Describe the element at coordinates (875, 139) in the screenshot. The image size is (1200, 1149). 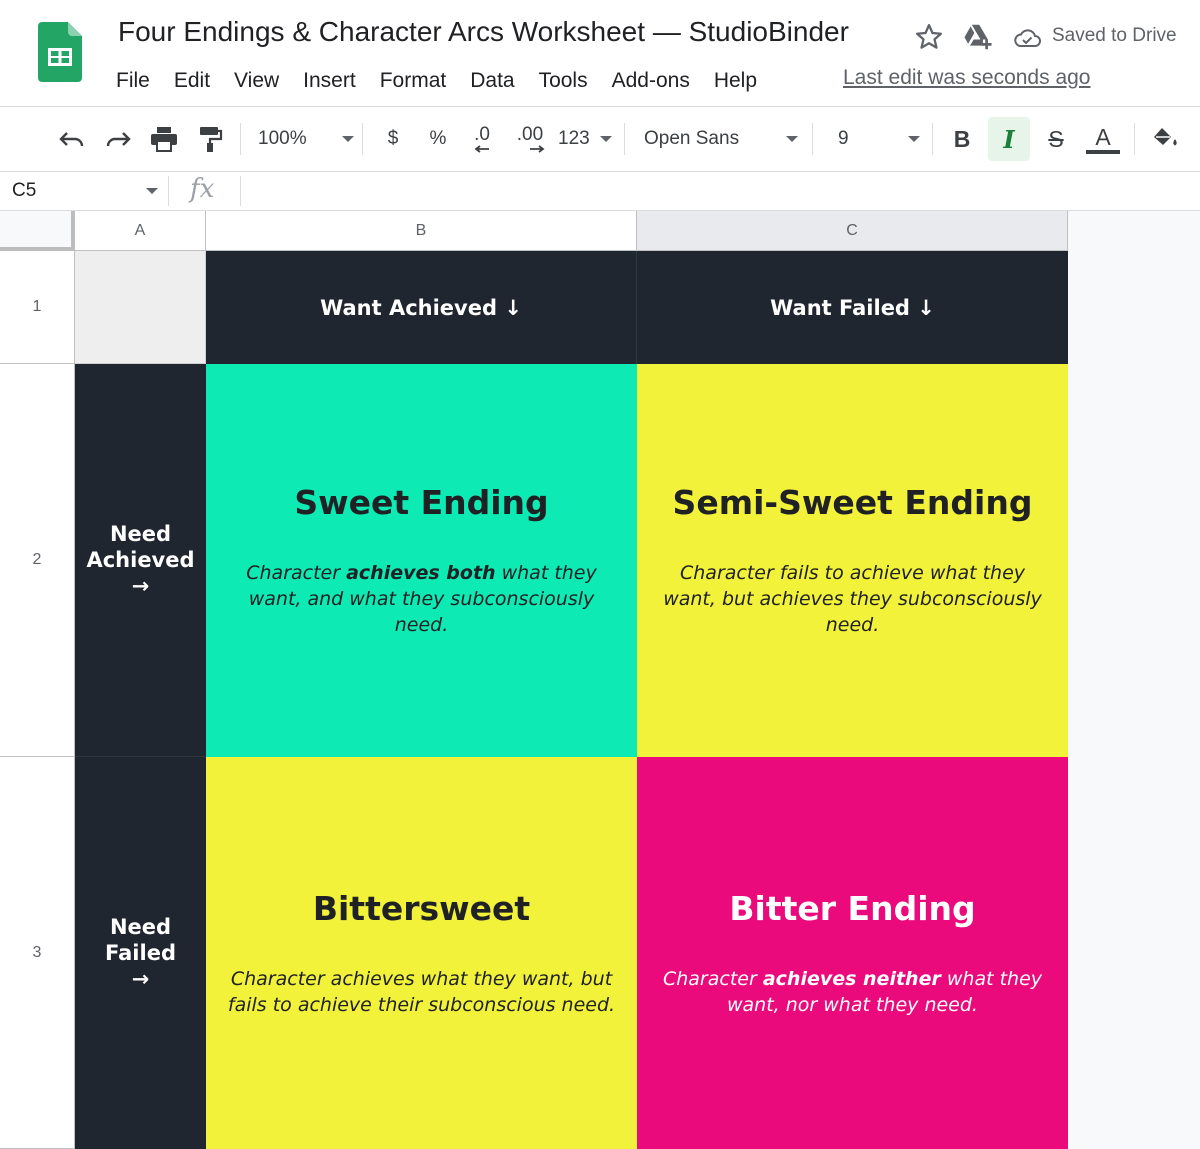
I see `font-size-select: 9` at that location.